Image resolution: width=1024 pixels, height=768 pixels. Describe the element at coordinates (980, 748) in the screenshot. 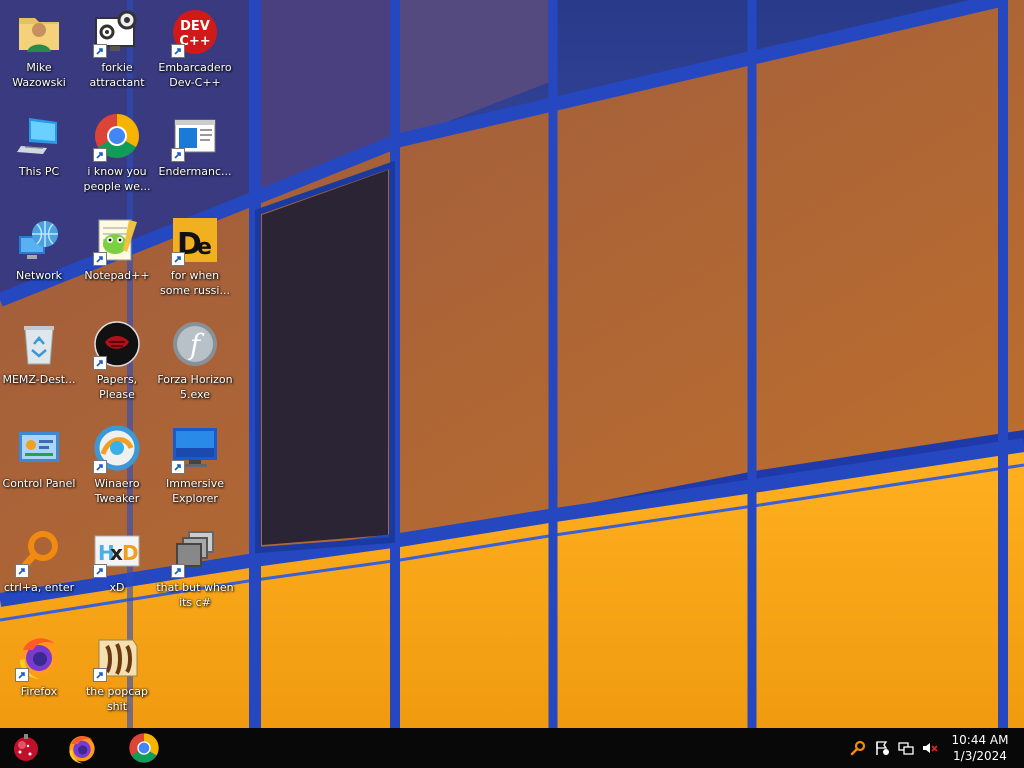

I see `taskbar-clock: 10:44 AM 1/3/2024` at that location.